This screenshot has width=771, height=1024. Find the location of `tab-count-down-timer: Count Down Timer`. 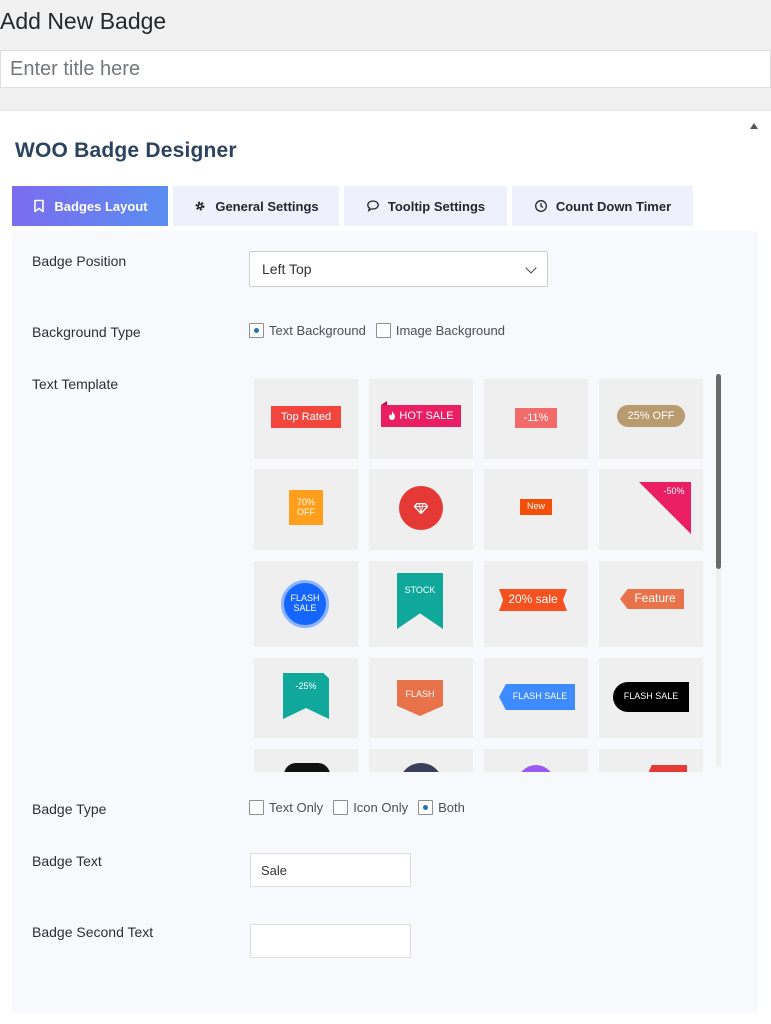

tab-count-down-timer: Count Down Timer is located at coordinates (602, 206).